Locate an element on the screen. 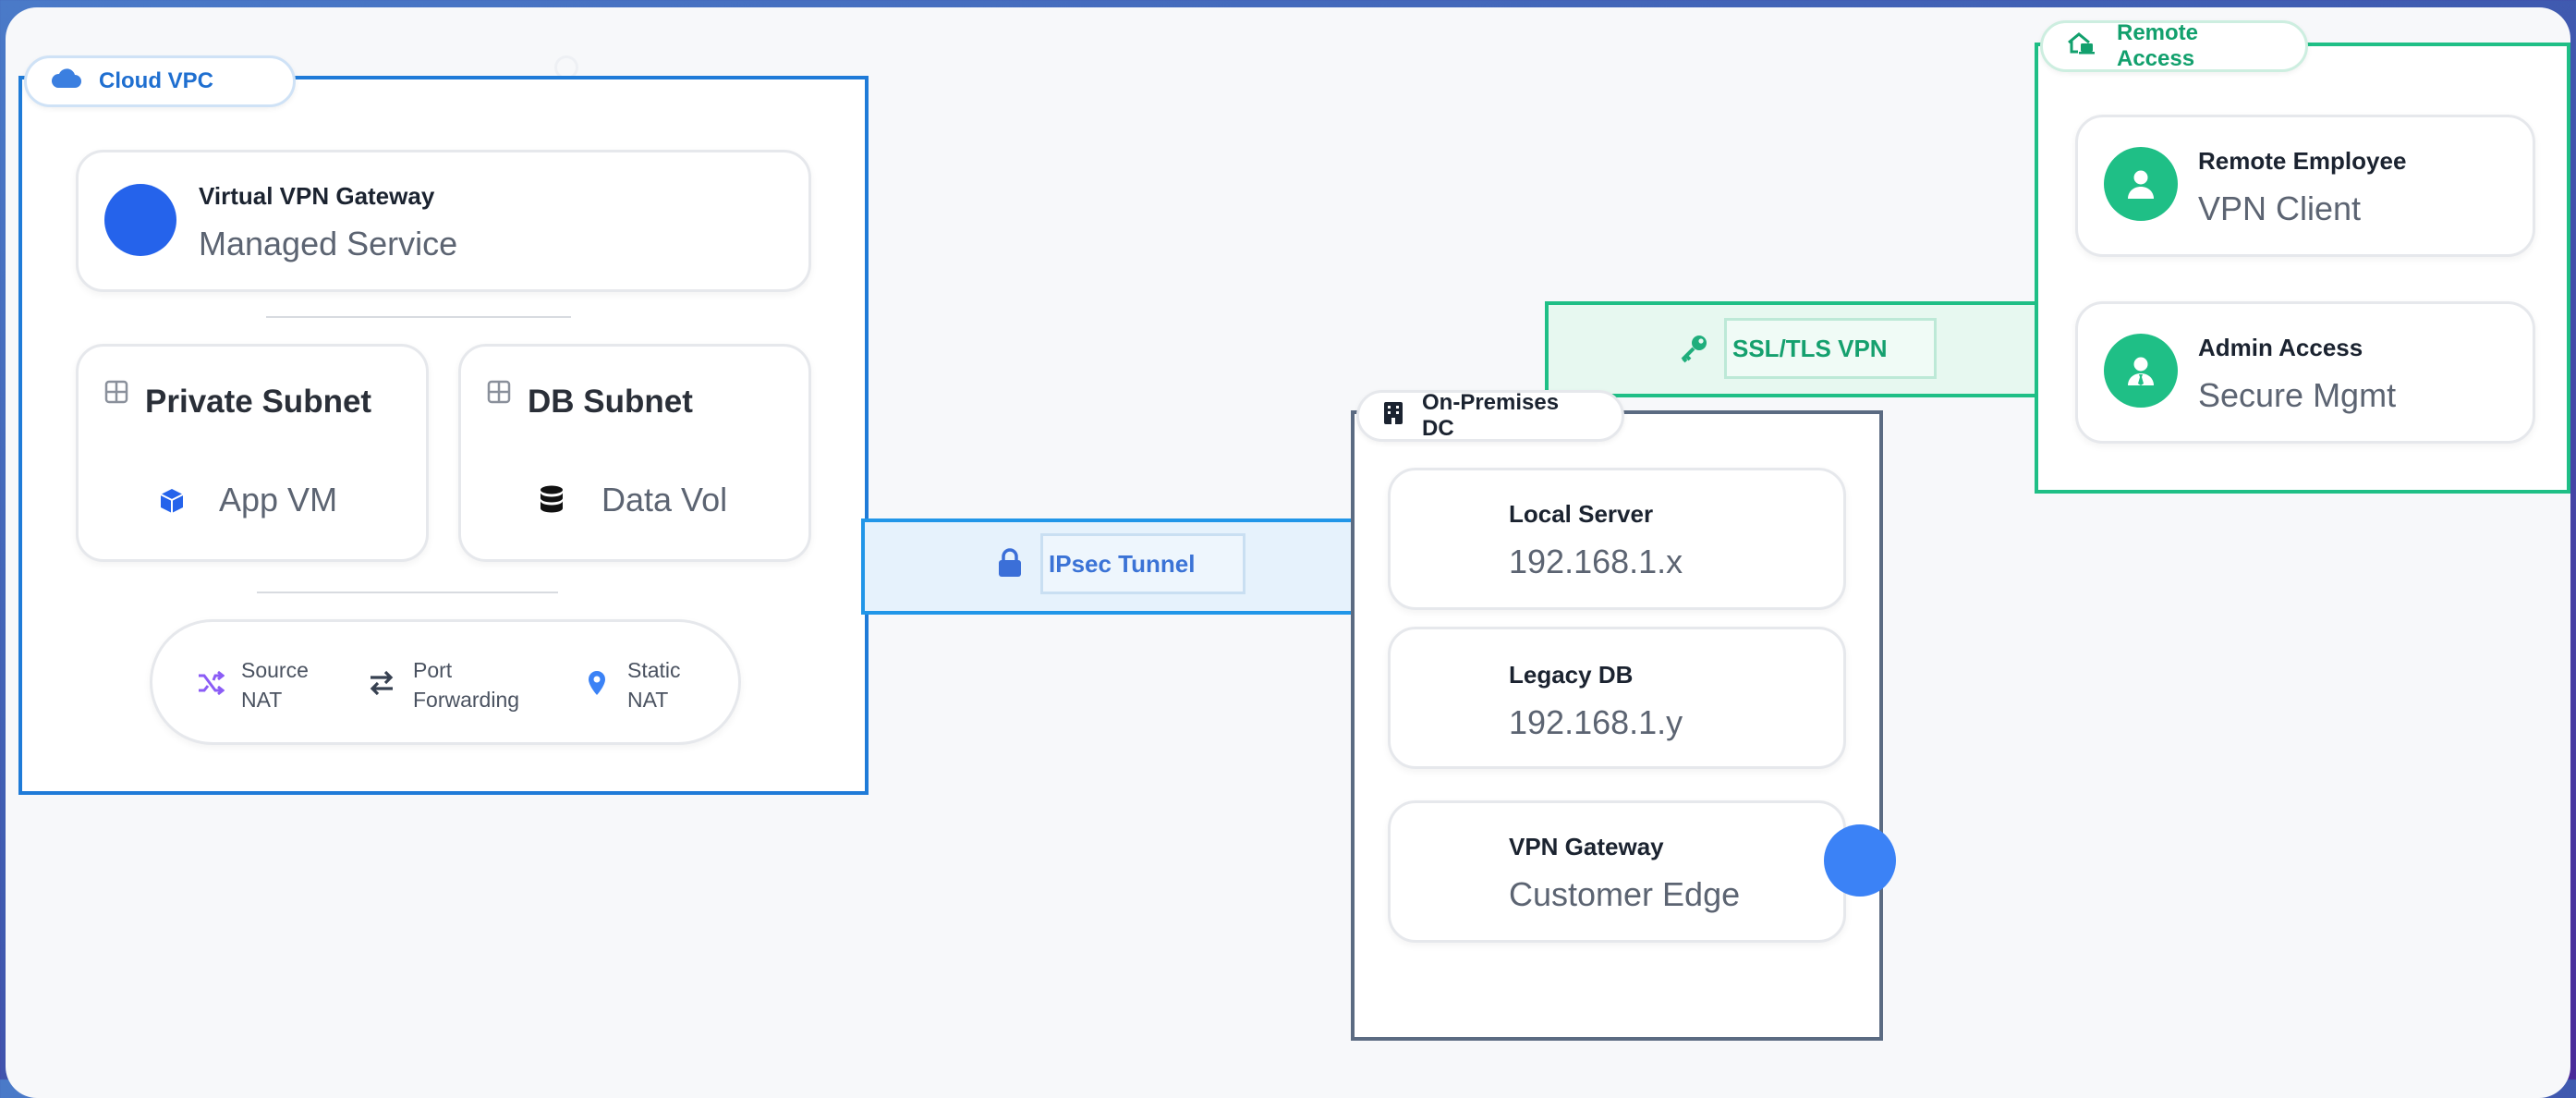 This screenshot has height=1098, width=2576. on-premises-dc-label-text: On-Premises DC is located at coordinates (1491, 416).